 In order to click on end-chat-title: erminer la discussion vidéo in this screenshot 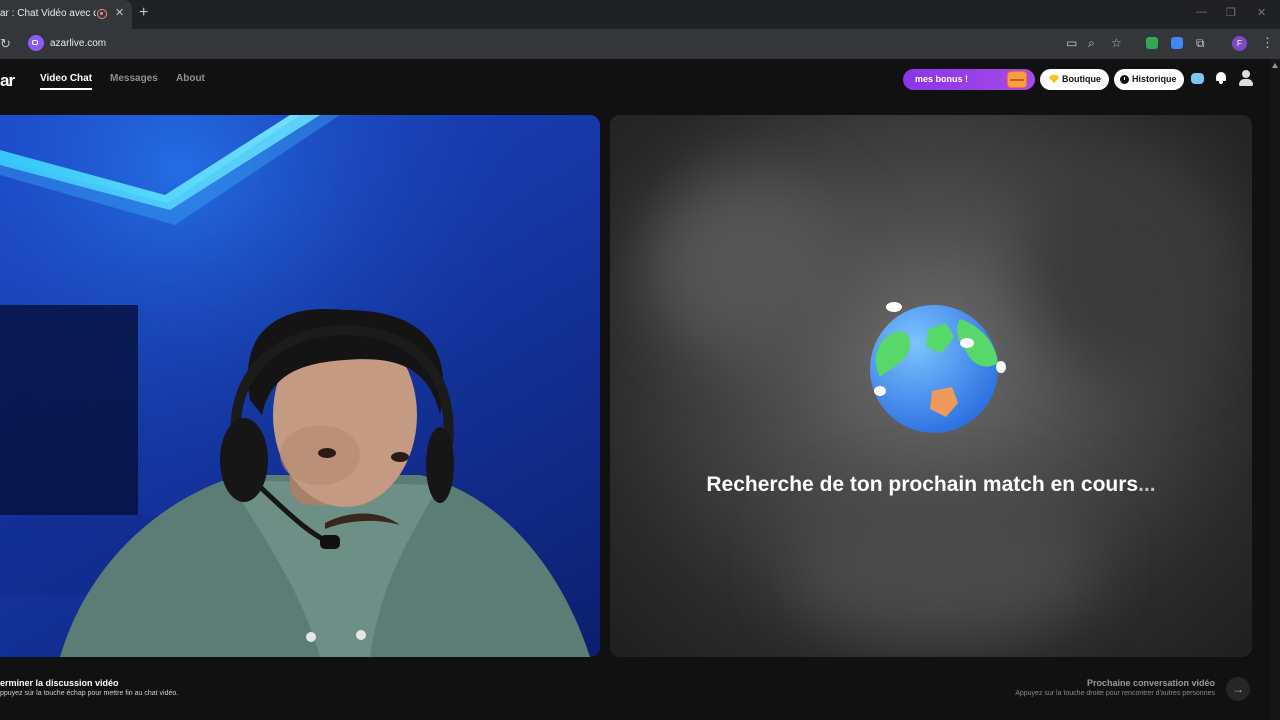, I will do `click(59, 683)`.